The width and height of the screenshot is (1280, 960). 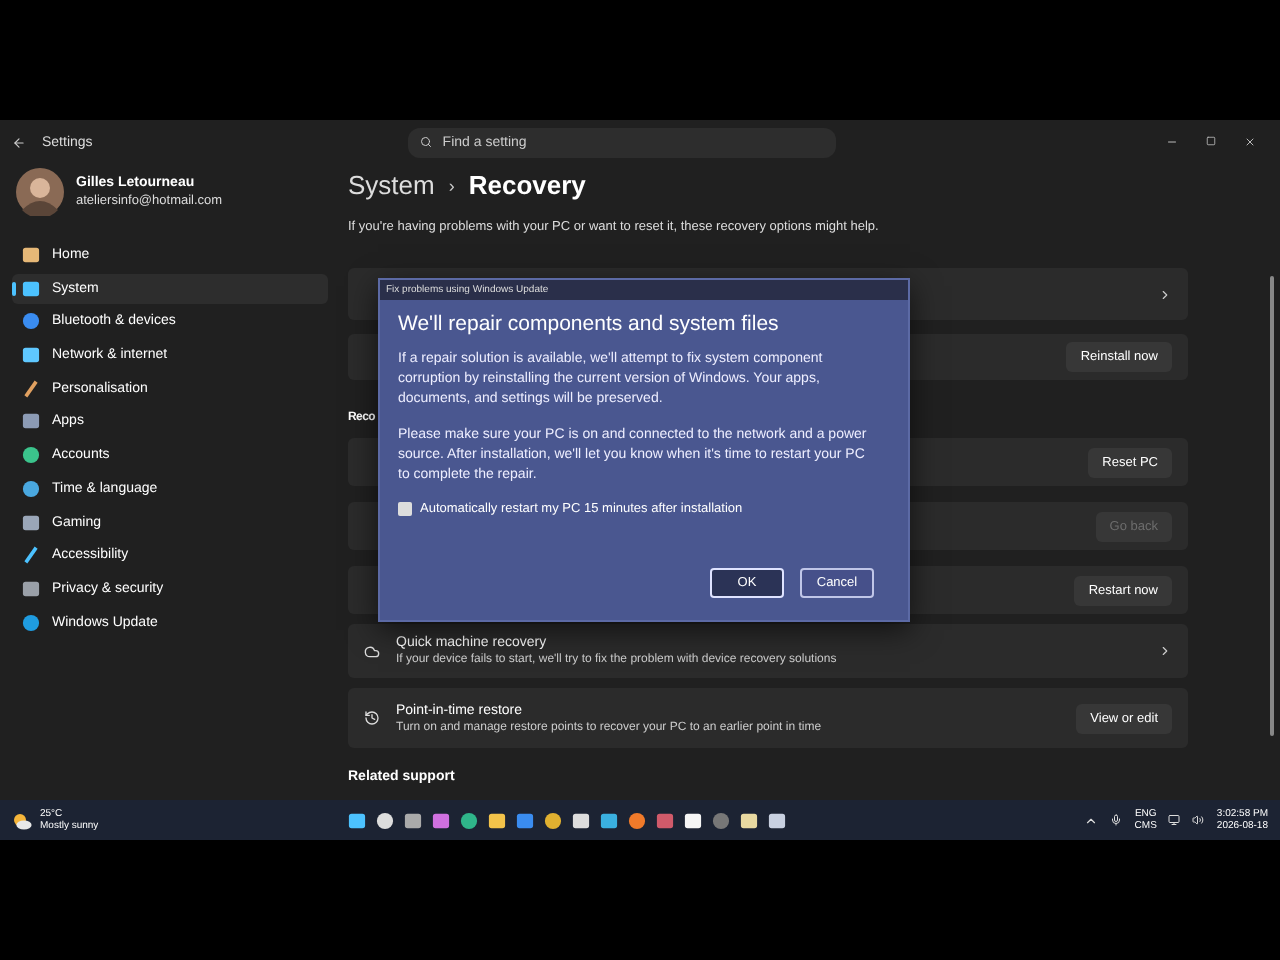 I want to click on maximize-icon, so click(x=1211, y=141).